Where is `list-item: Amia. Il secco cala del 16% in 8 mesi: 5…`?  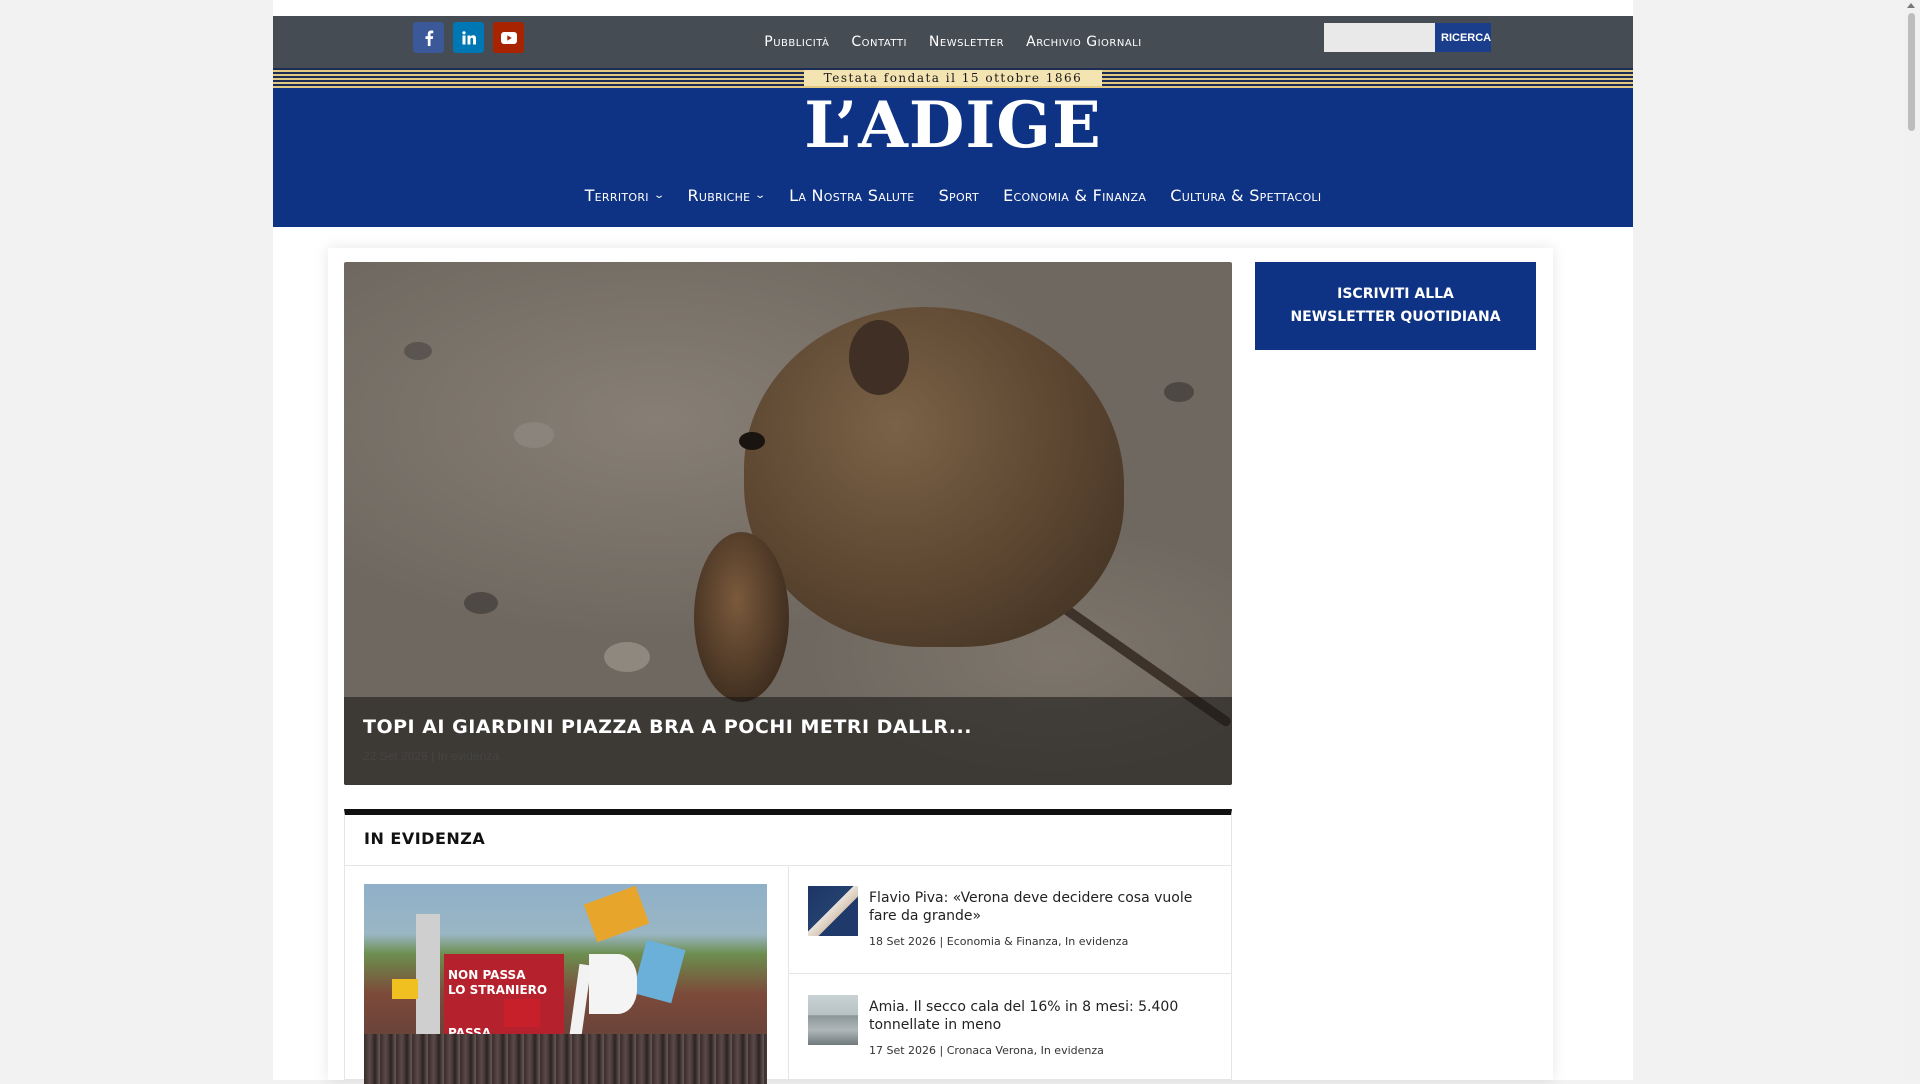 list-item: Amia. Il secco cala del 16% in 8 mesi: 5… is located at coordinates (1009, 1028).